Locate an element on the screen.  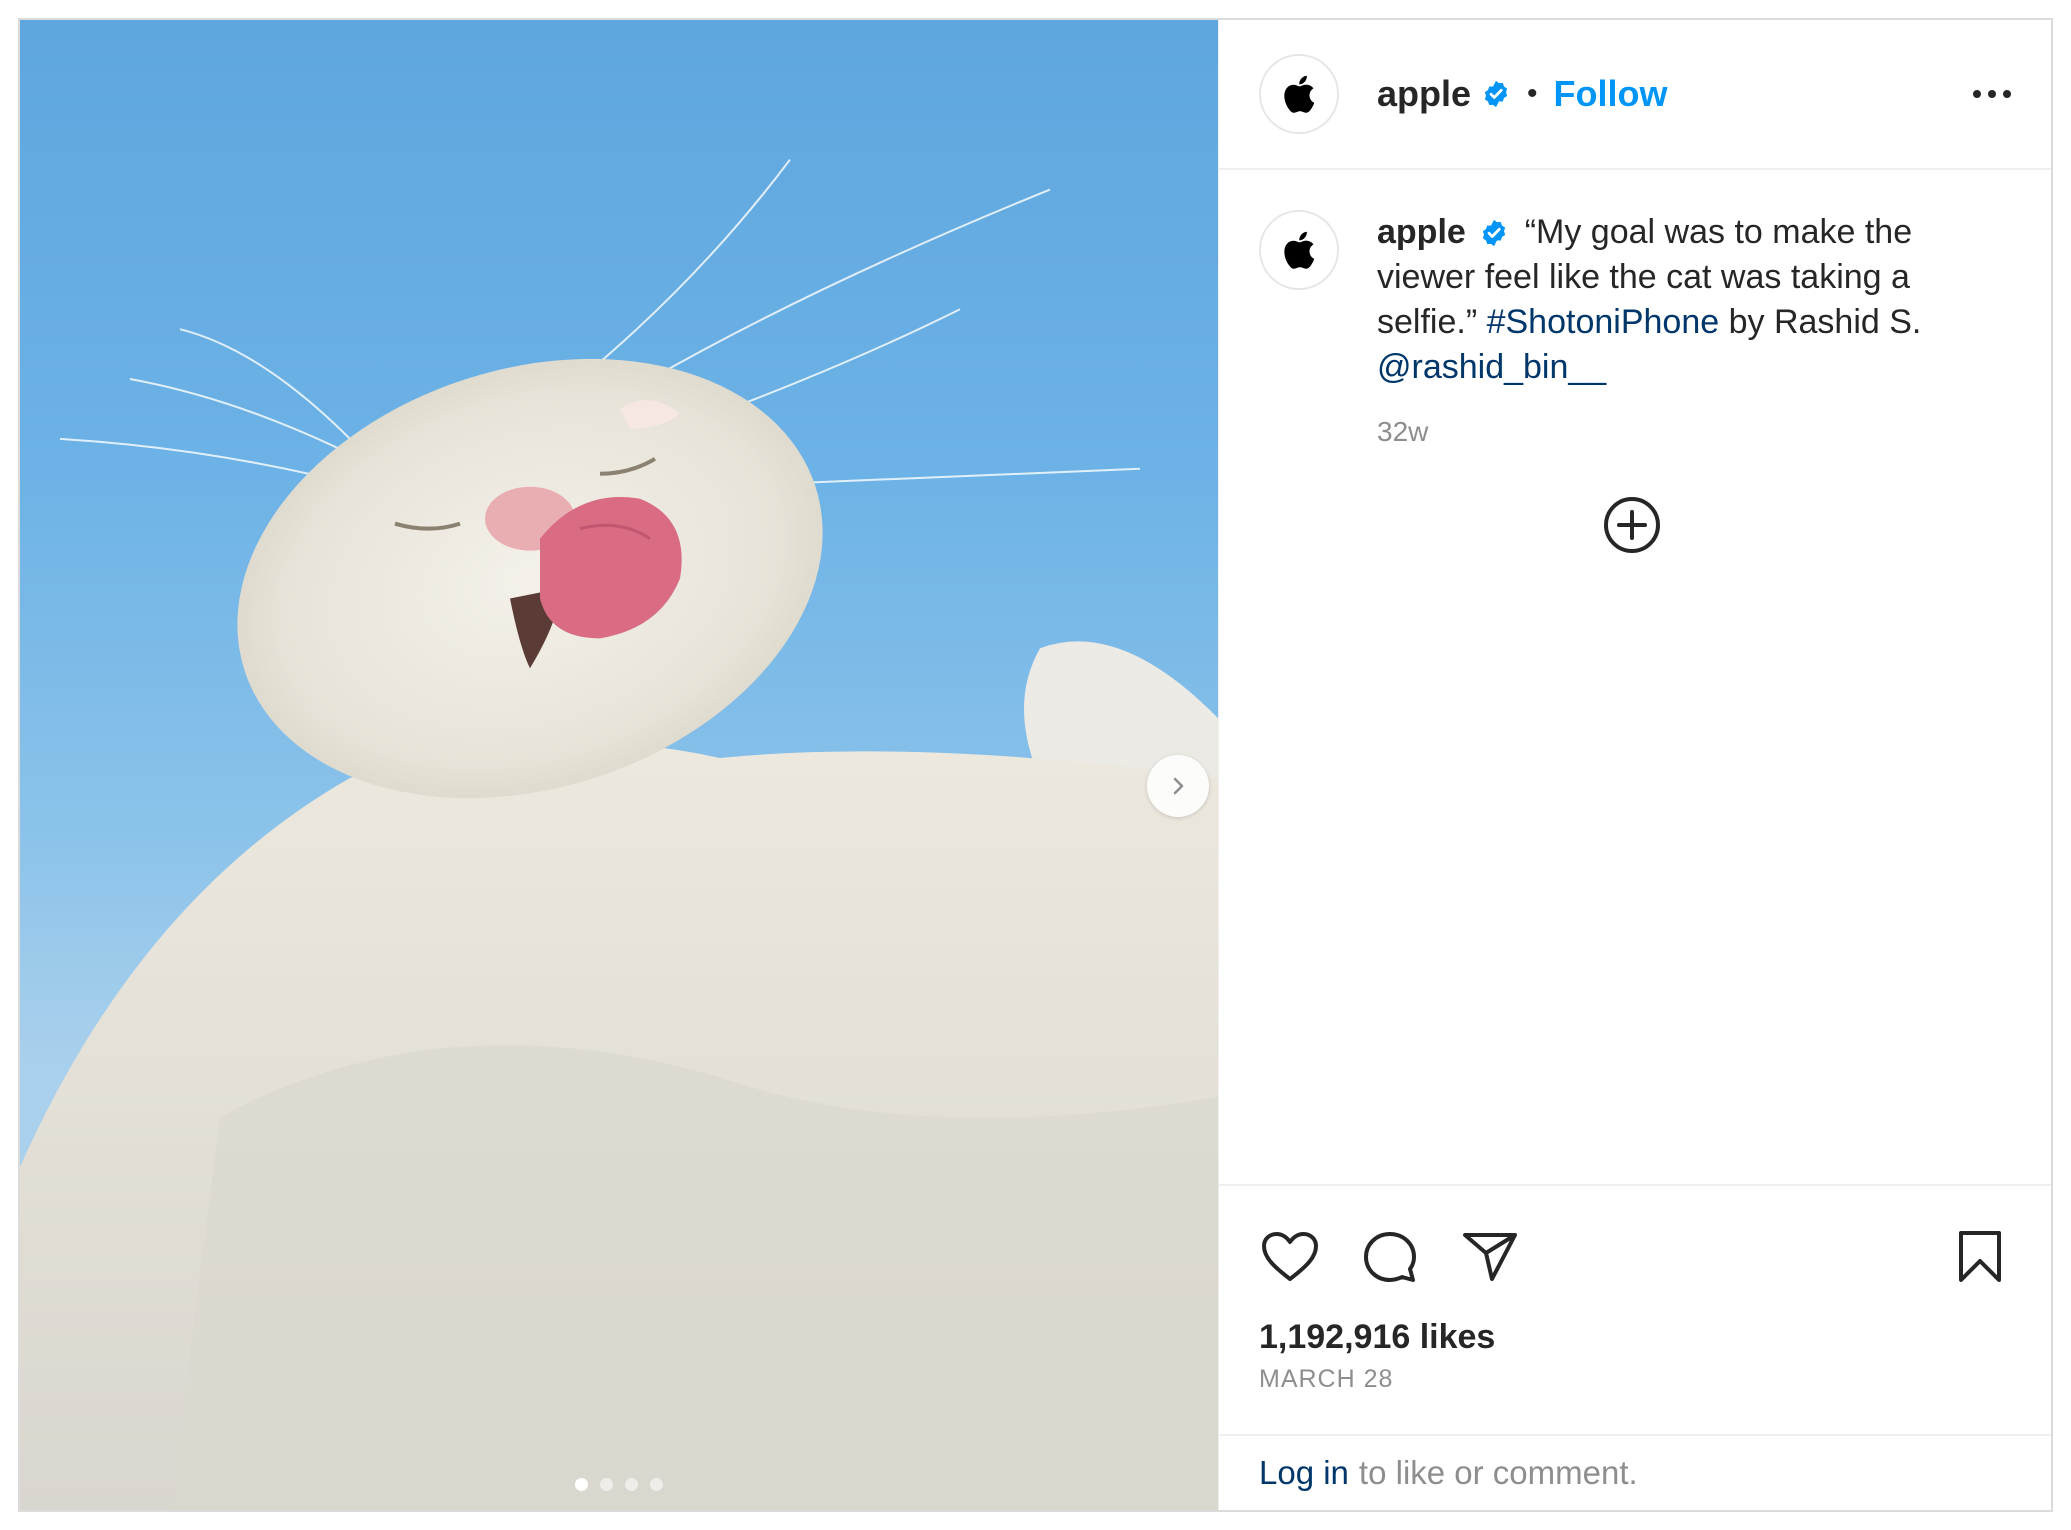
follow-button: Follow is located at coordinates (1611, 94).